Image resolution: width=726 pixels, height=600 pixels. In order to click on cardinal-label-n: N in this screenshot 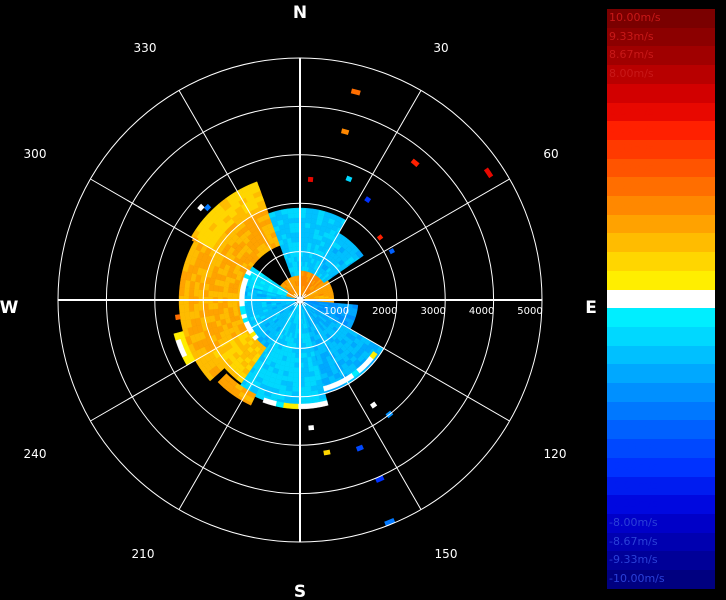, I will do `click(300, 13)`.